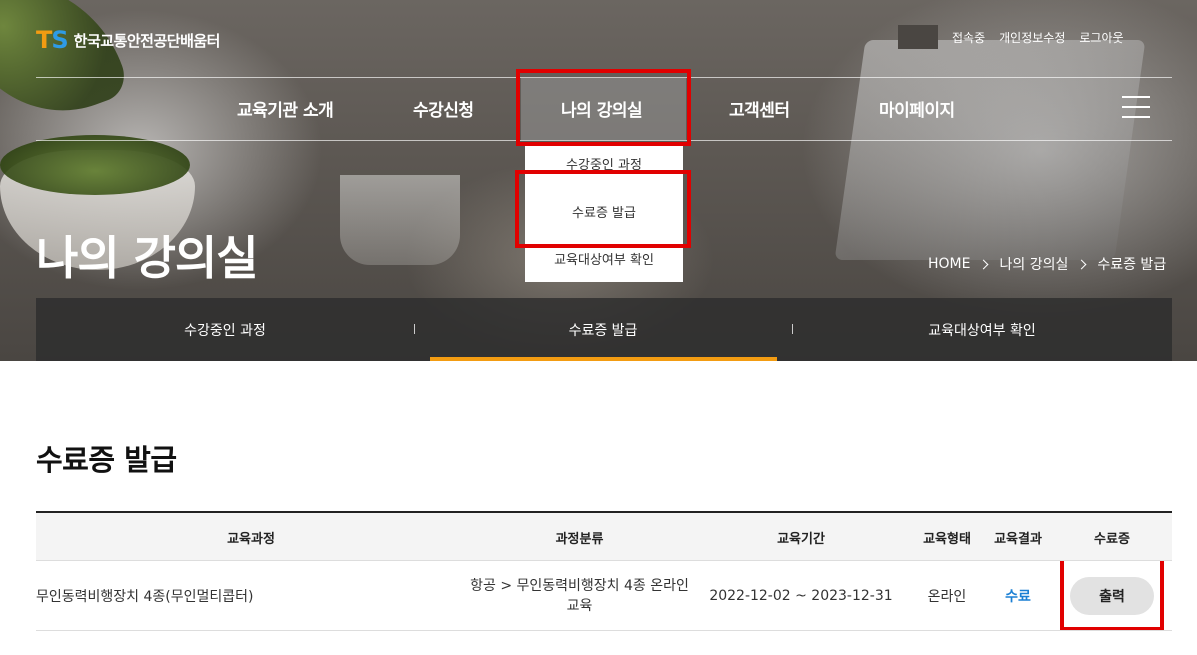  Describe the element at coordinates (443, 108) in the screenshot. I see `nav-item-enroll: 수강신청` at that location.